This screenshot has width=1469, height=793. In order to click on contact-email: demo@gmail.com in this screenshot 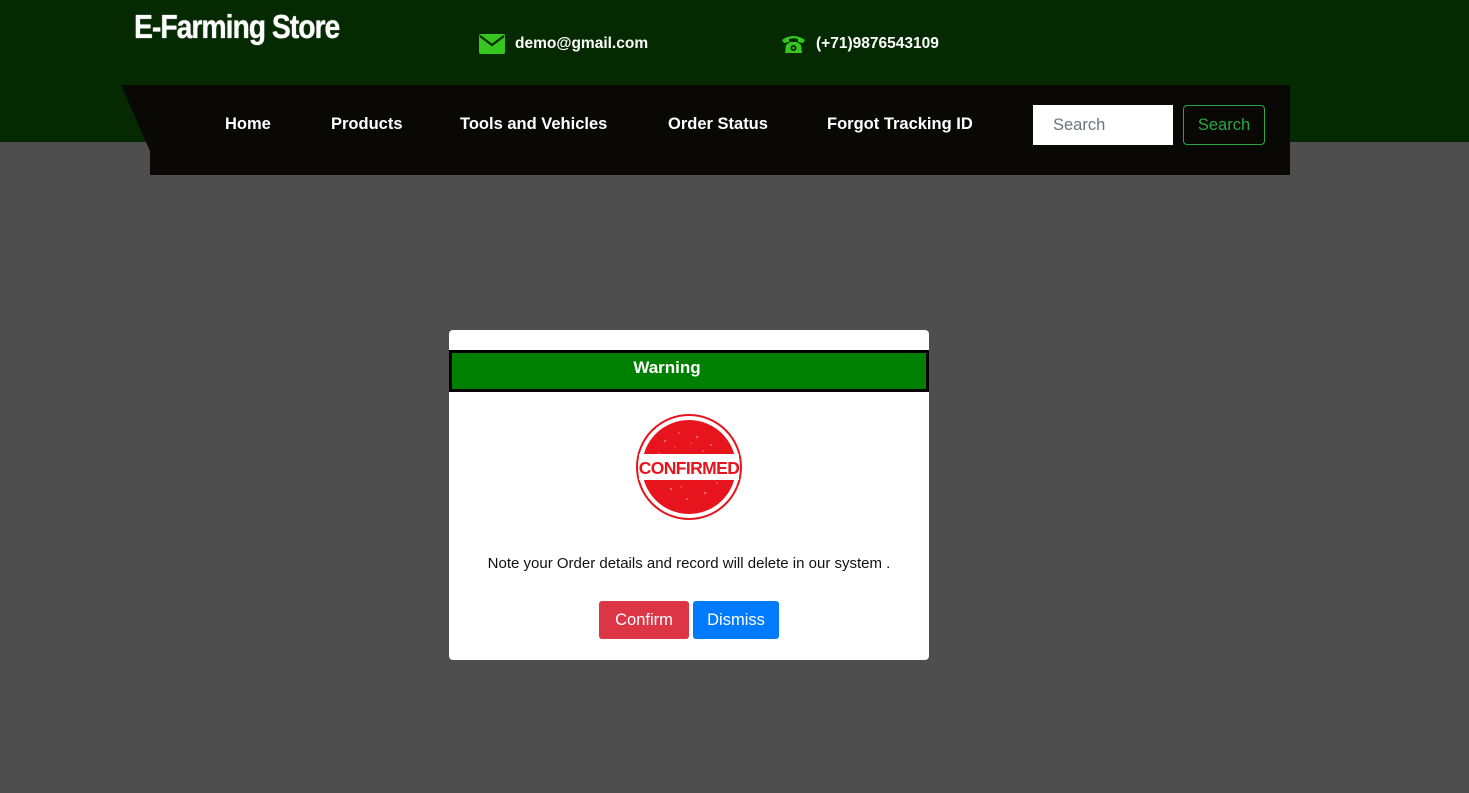, I will do `click(563, 44)`.